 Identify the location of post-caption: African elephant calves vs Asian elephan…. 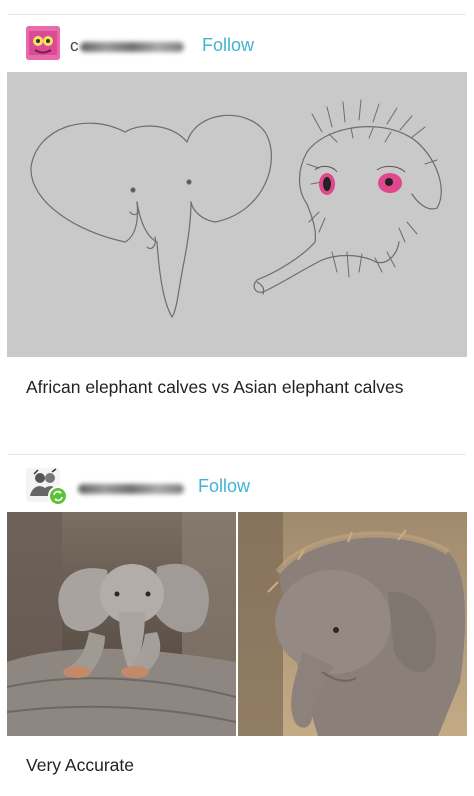
(215, 387).